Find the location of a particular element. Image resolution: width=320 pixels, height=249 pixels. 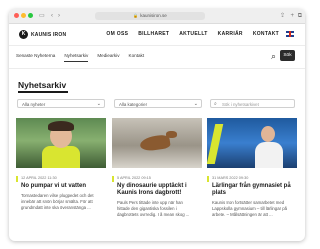

news-card-title: Lärlingar från gymnasiet på plats is located at coordinates (252, 188).